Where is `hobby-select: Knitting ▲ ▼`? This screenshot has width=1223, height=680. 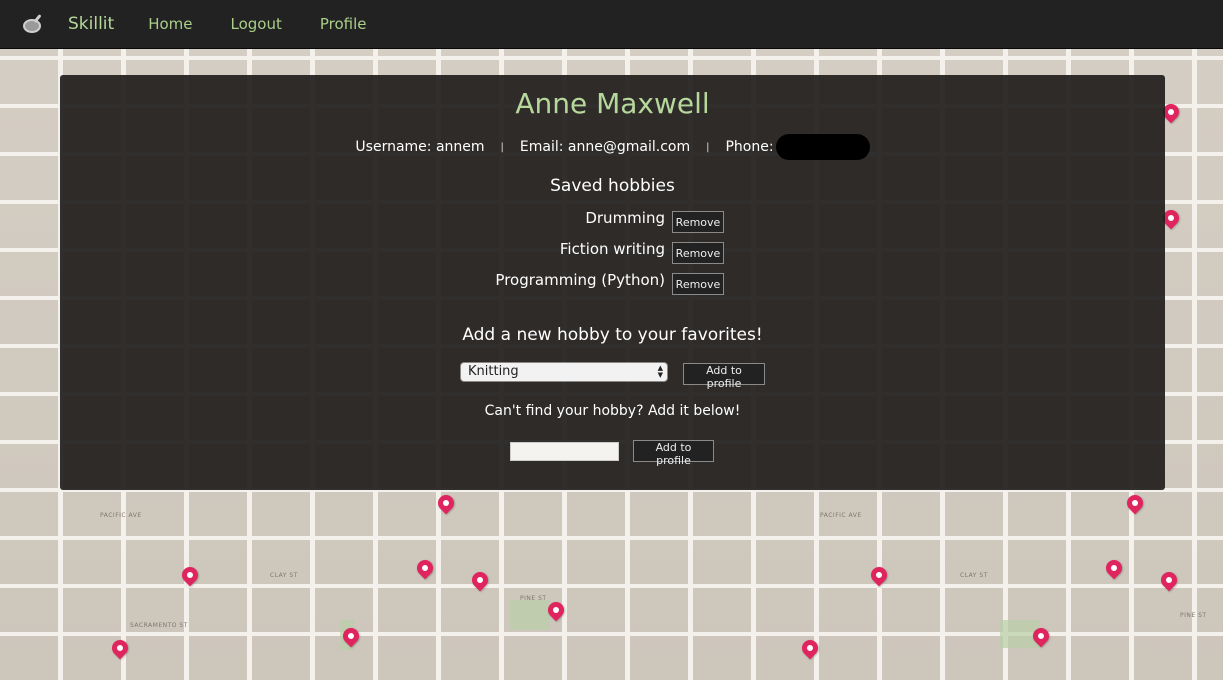 hobby-select: Knitting ▲ ▼ is located at coordinates (564, 372).